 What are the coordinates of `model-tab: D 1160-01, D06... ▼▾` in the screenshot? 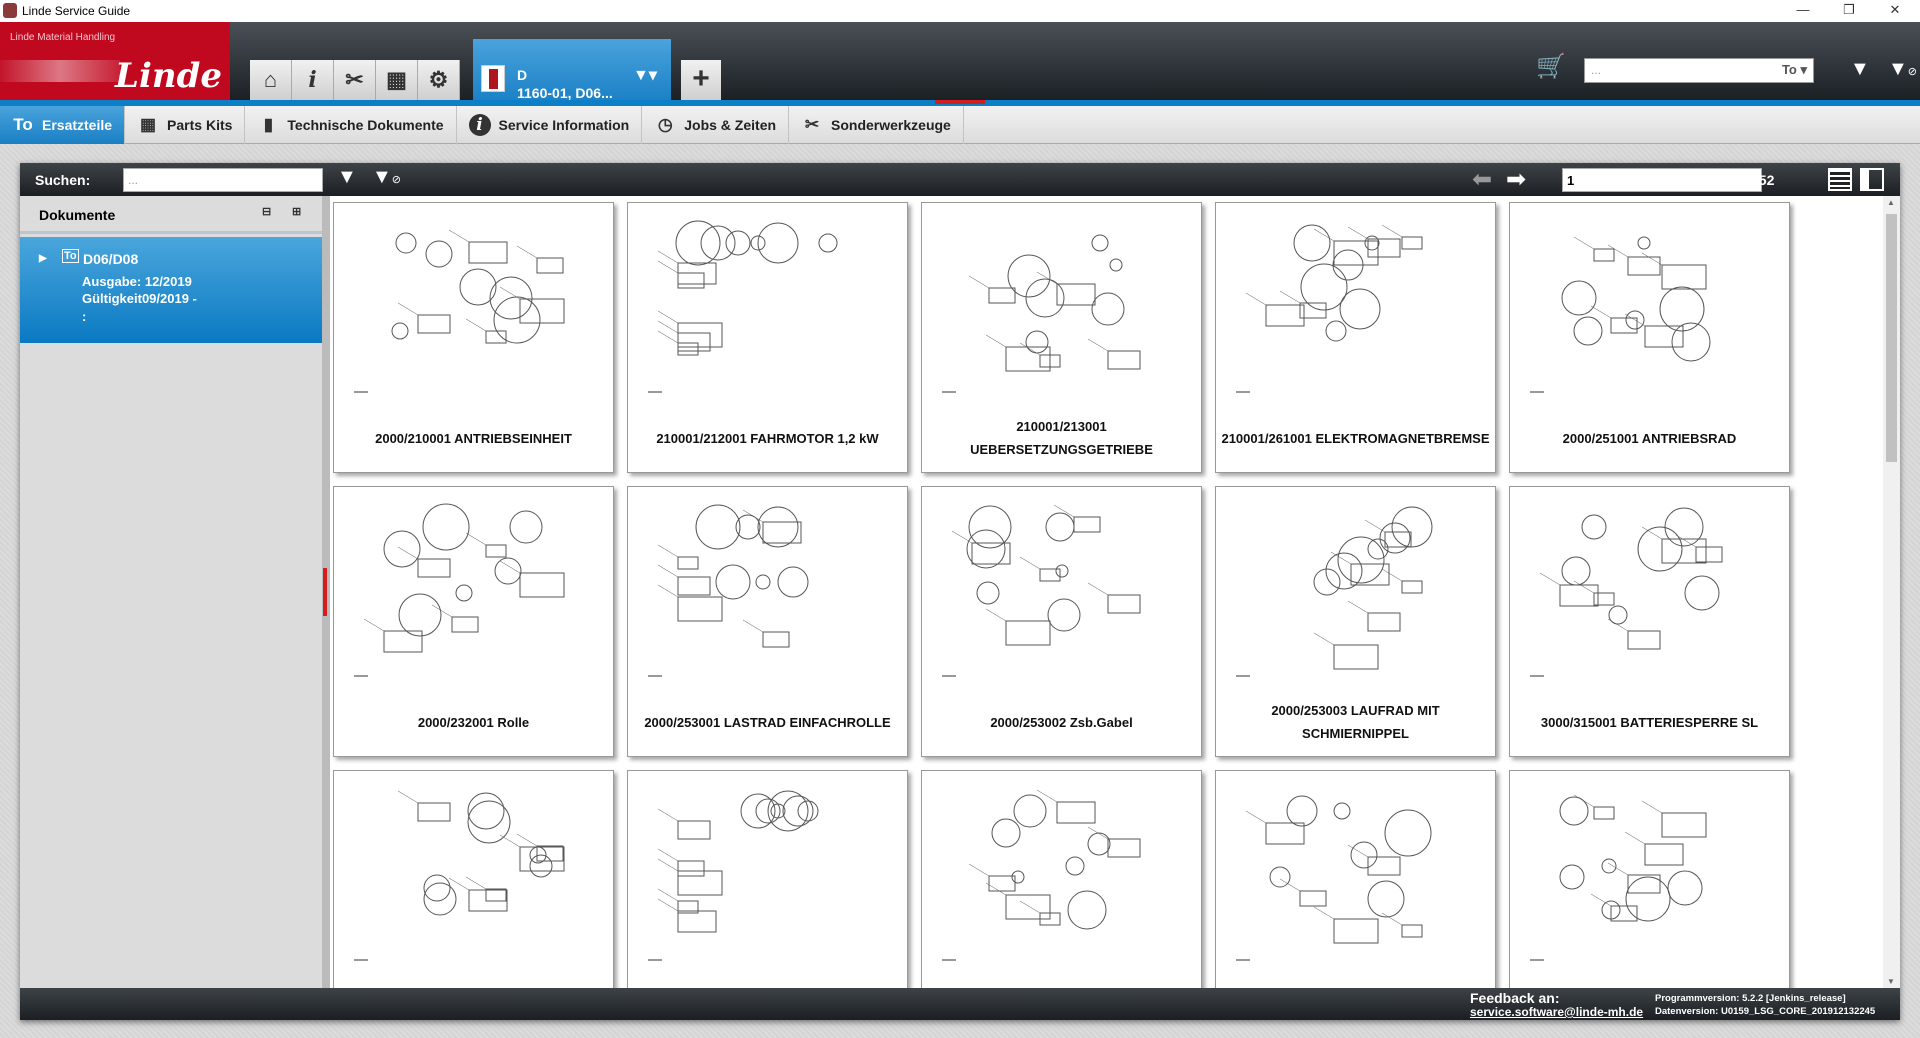 It's located at (572, 70).